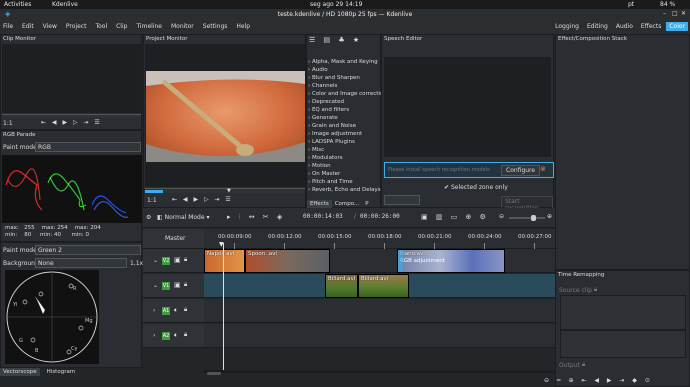 The image size is (690, 387). What do you see at coordinates (476, 187) in the screenshot?
I see `selected-zone-checkbox: ✔ Selected zone only` at bounding box center [476, 187].